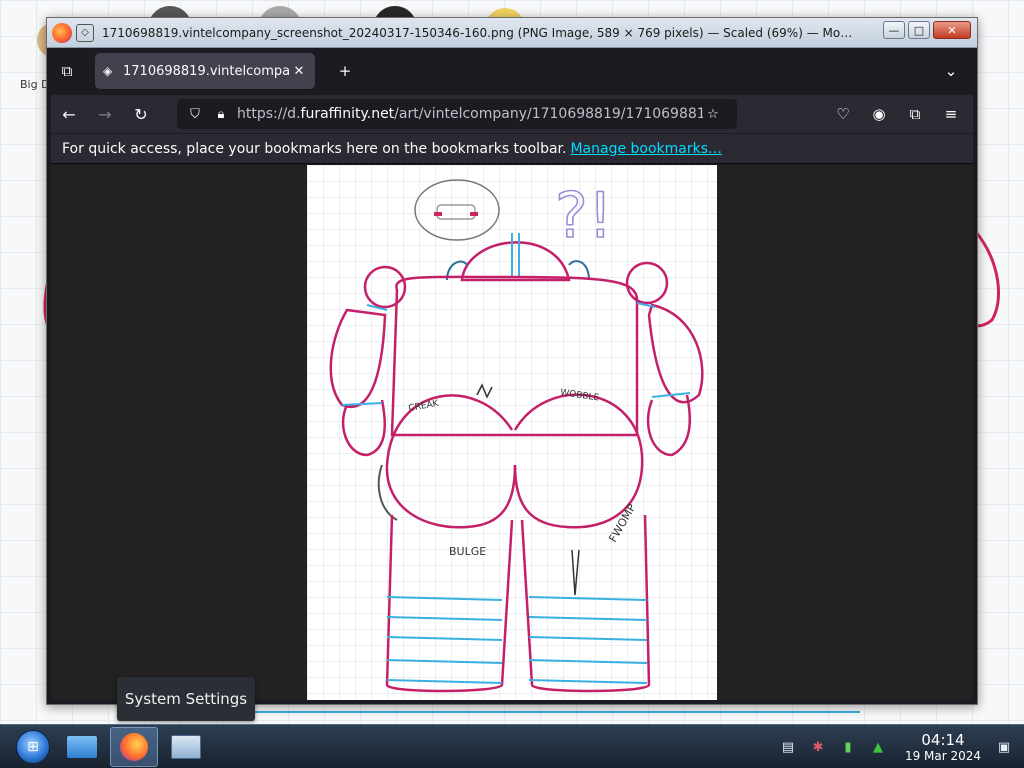  I want to click on close-button: ✕, so click(952, 30).